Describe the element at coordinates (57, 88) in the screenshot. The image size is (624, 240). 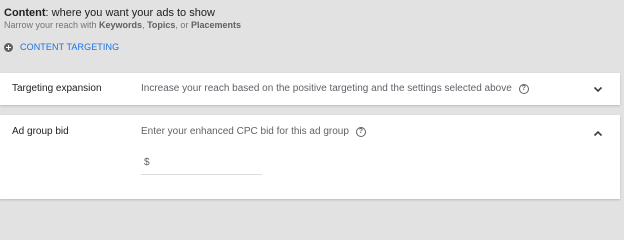
I see `targeting-expansion-label: Targeting expansion` at that location.